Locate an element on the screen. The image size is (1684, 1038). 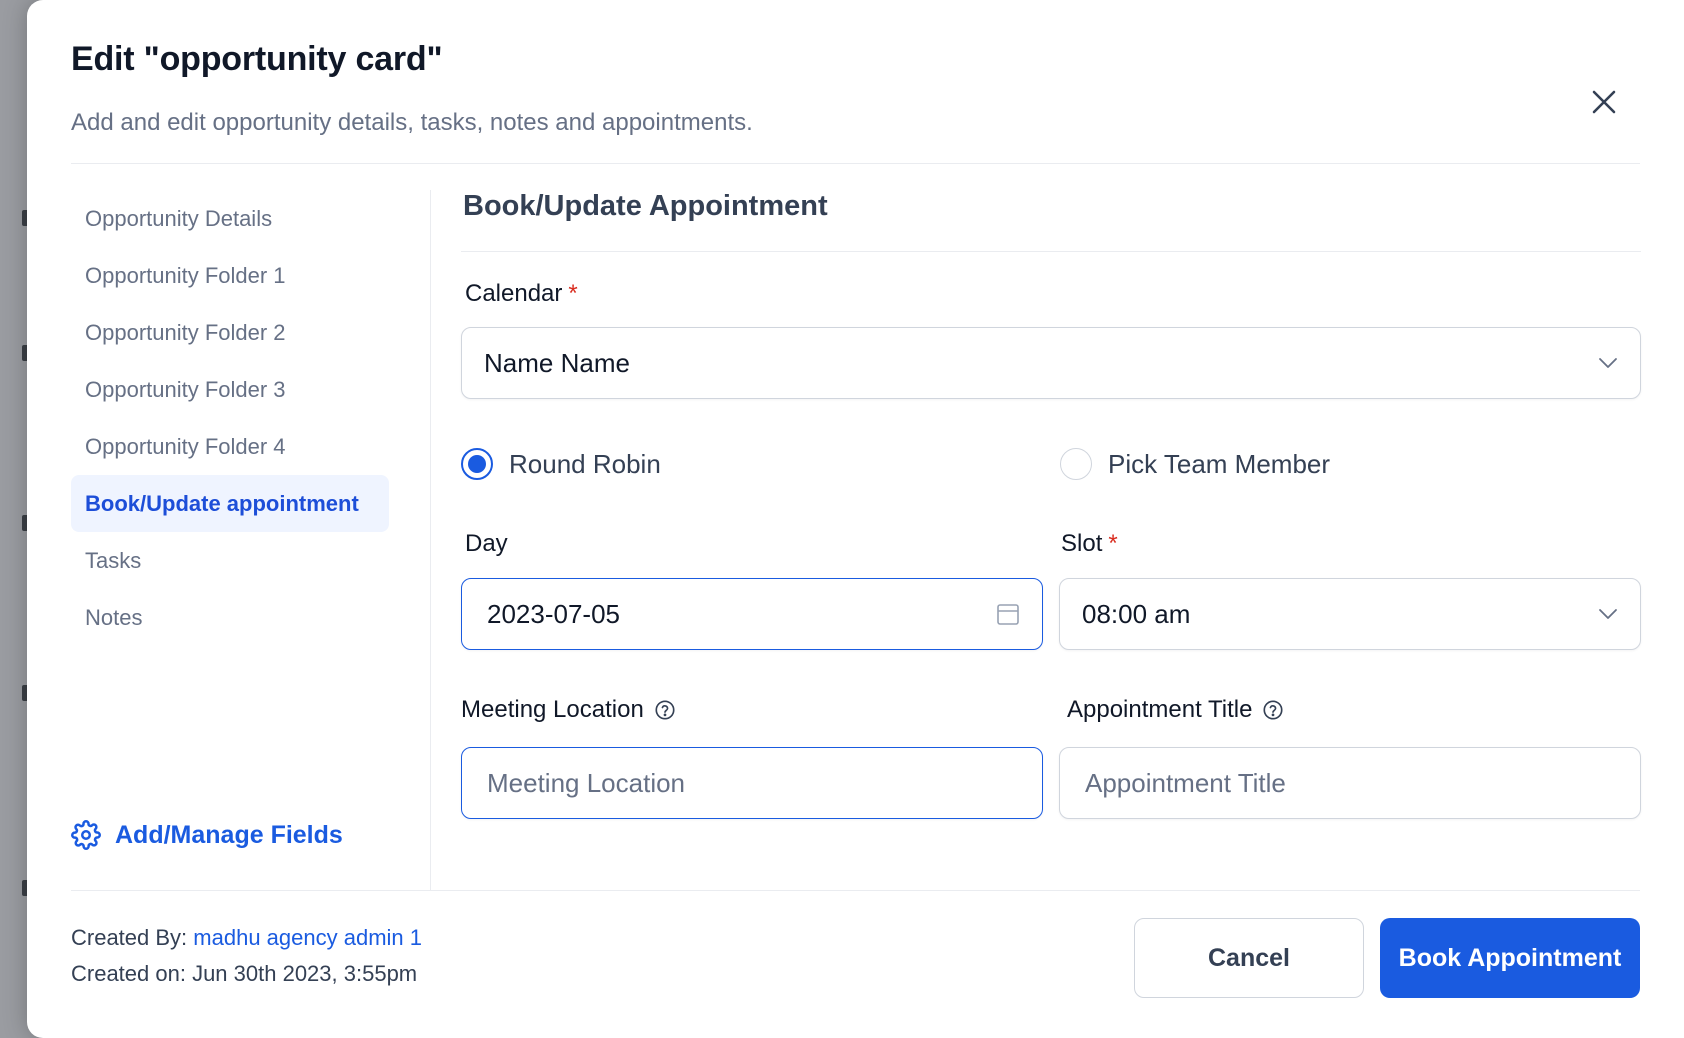
appointment-title-label: Appointment Title is located at coordinates (1175, 710).